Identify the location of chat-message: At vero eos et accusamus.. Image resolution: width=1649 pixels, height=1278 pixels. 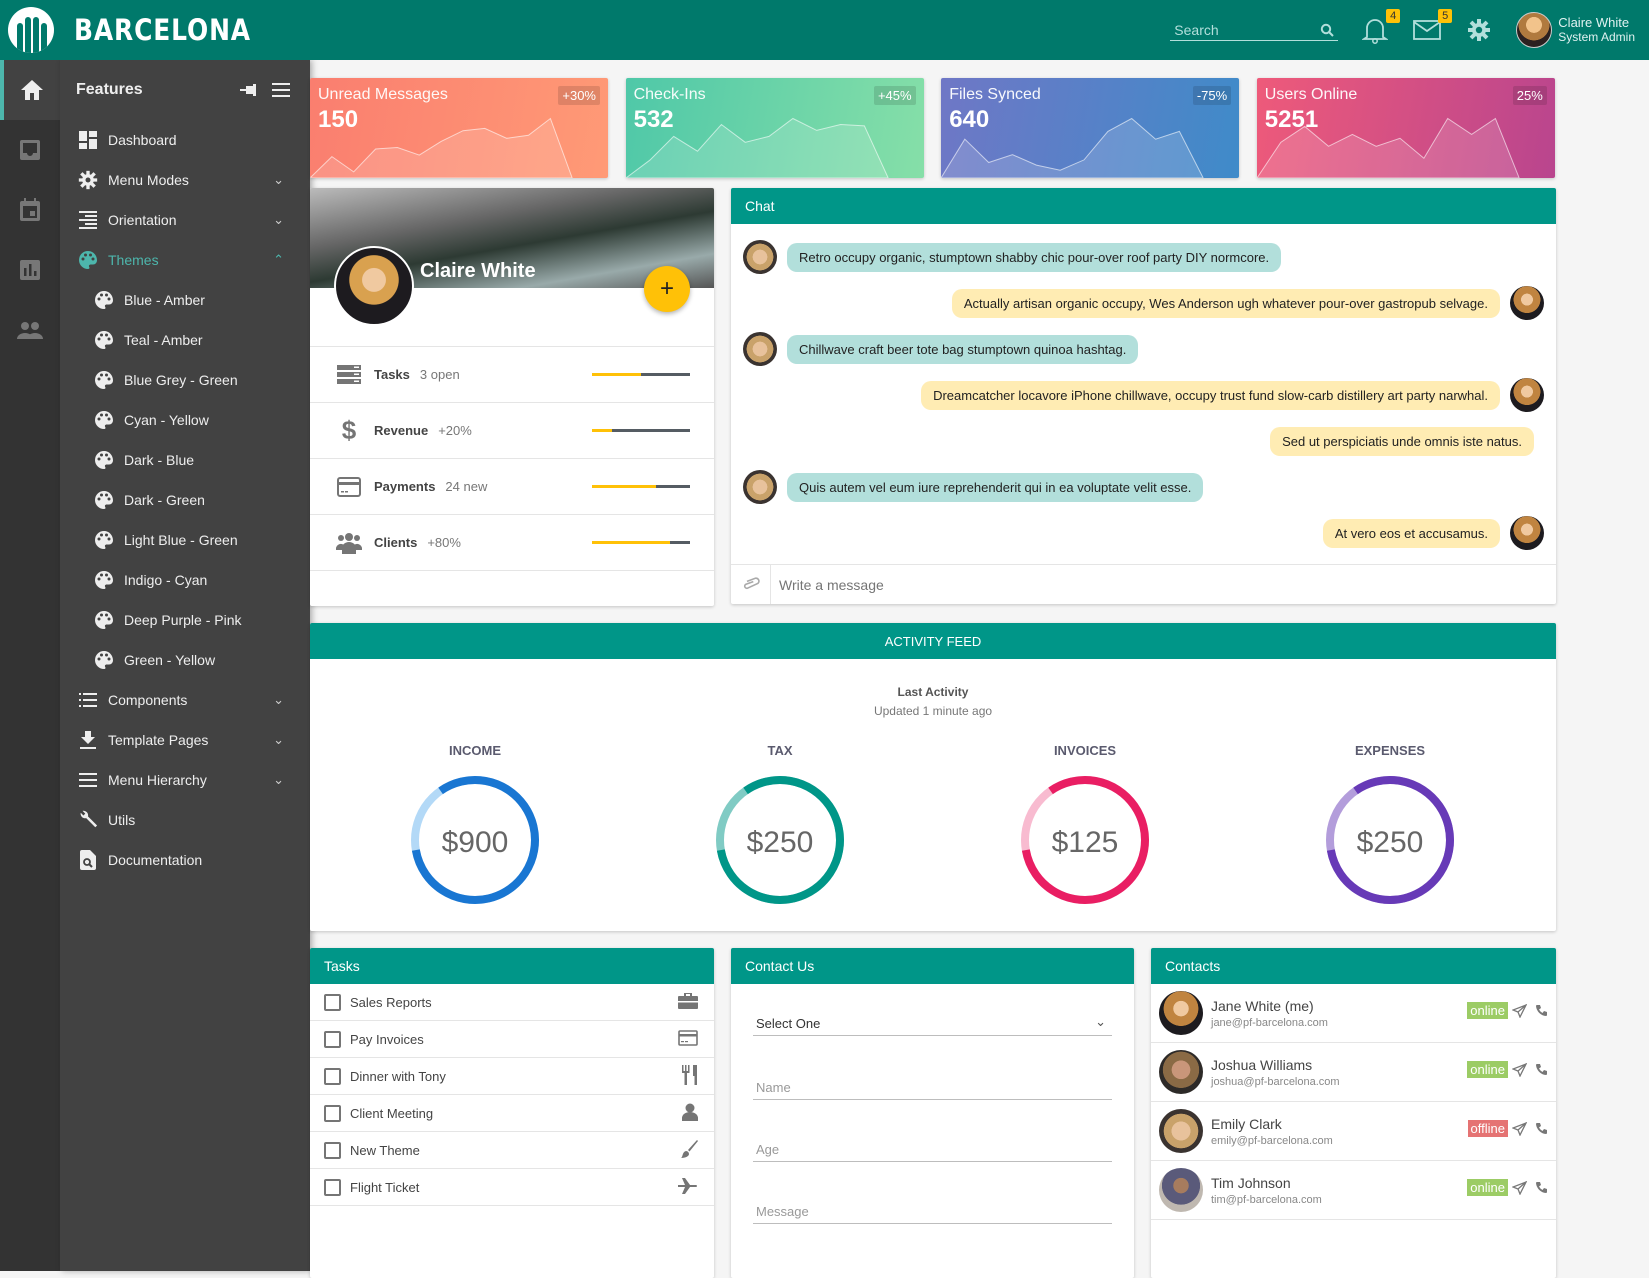
(1143, 533).